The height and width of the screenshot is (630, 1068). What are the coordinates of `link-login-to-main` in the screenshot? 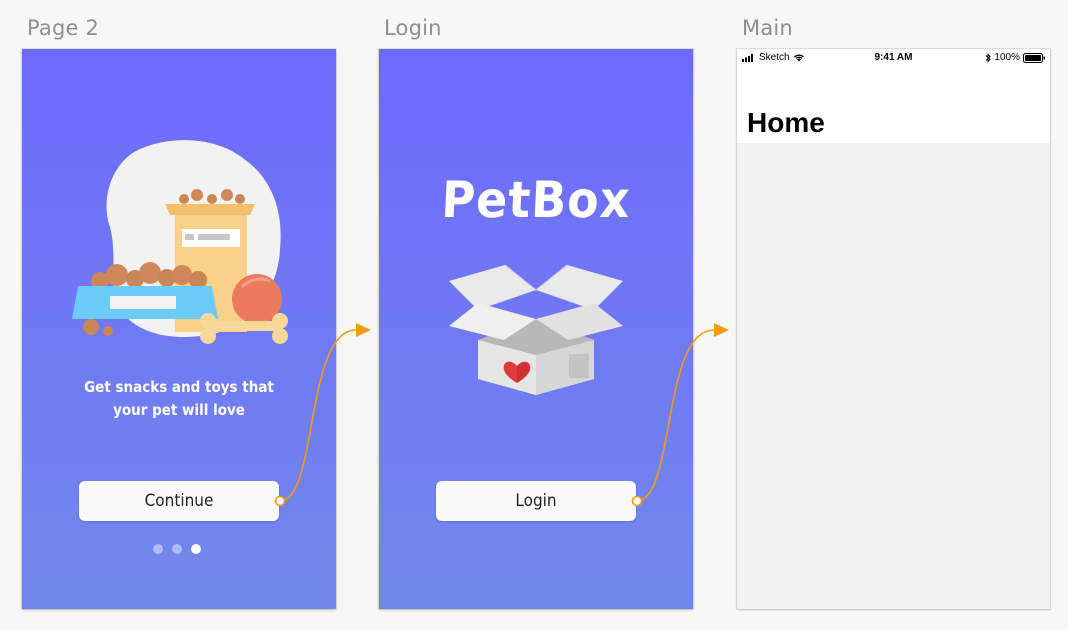 It's located at (680, 415).